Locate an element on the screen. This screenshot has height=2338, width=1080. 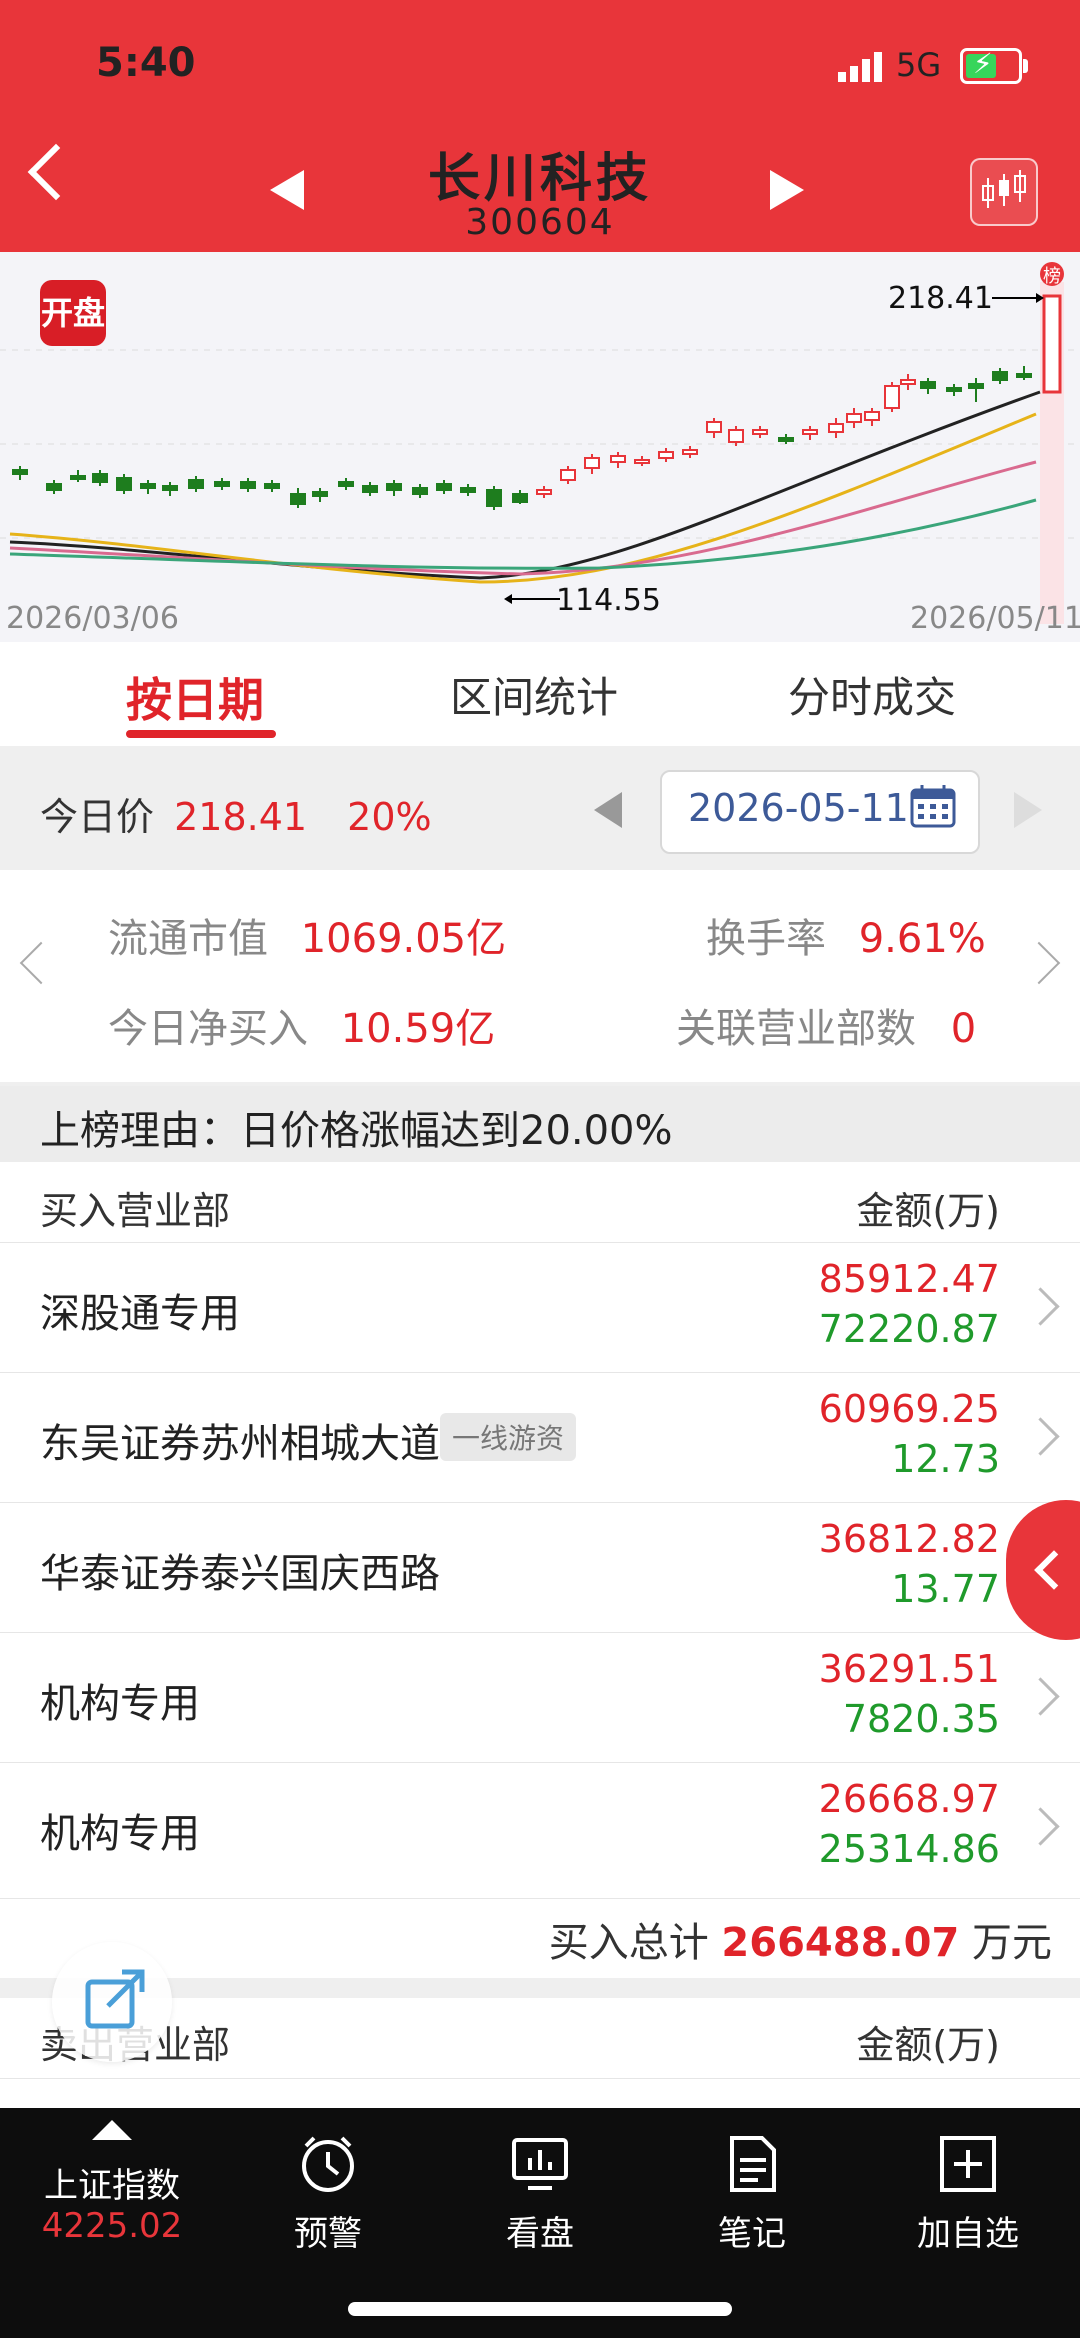
buy-total-value: 266488.07 is located at coordinates (840, 1943).